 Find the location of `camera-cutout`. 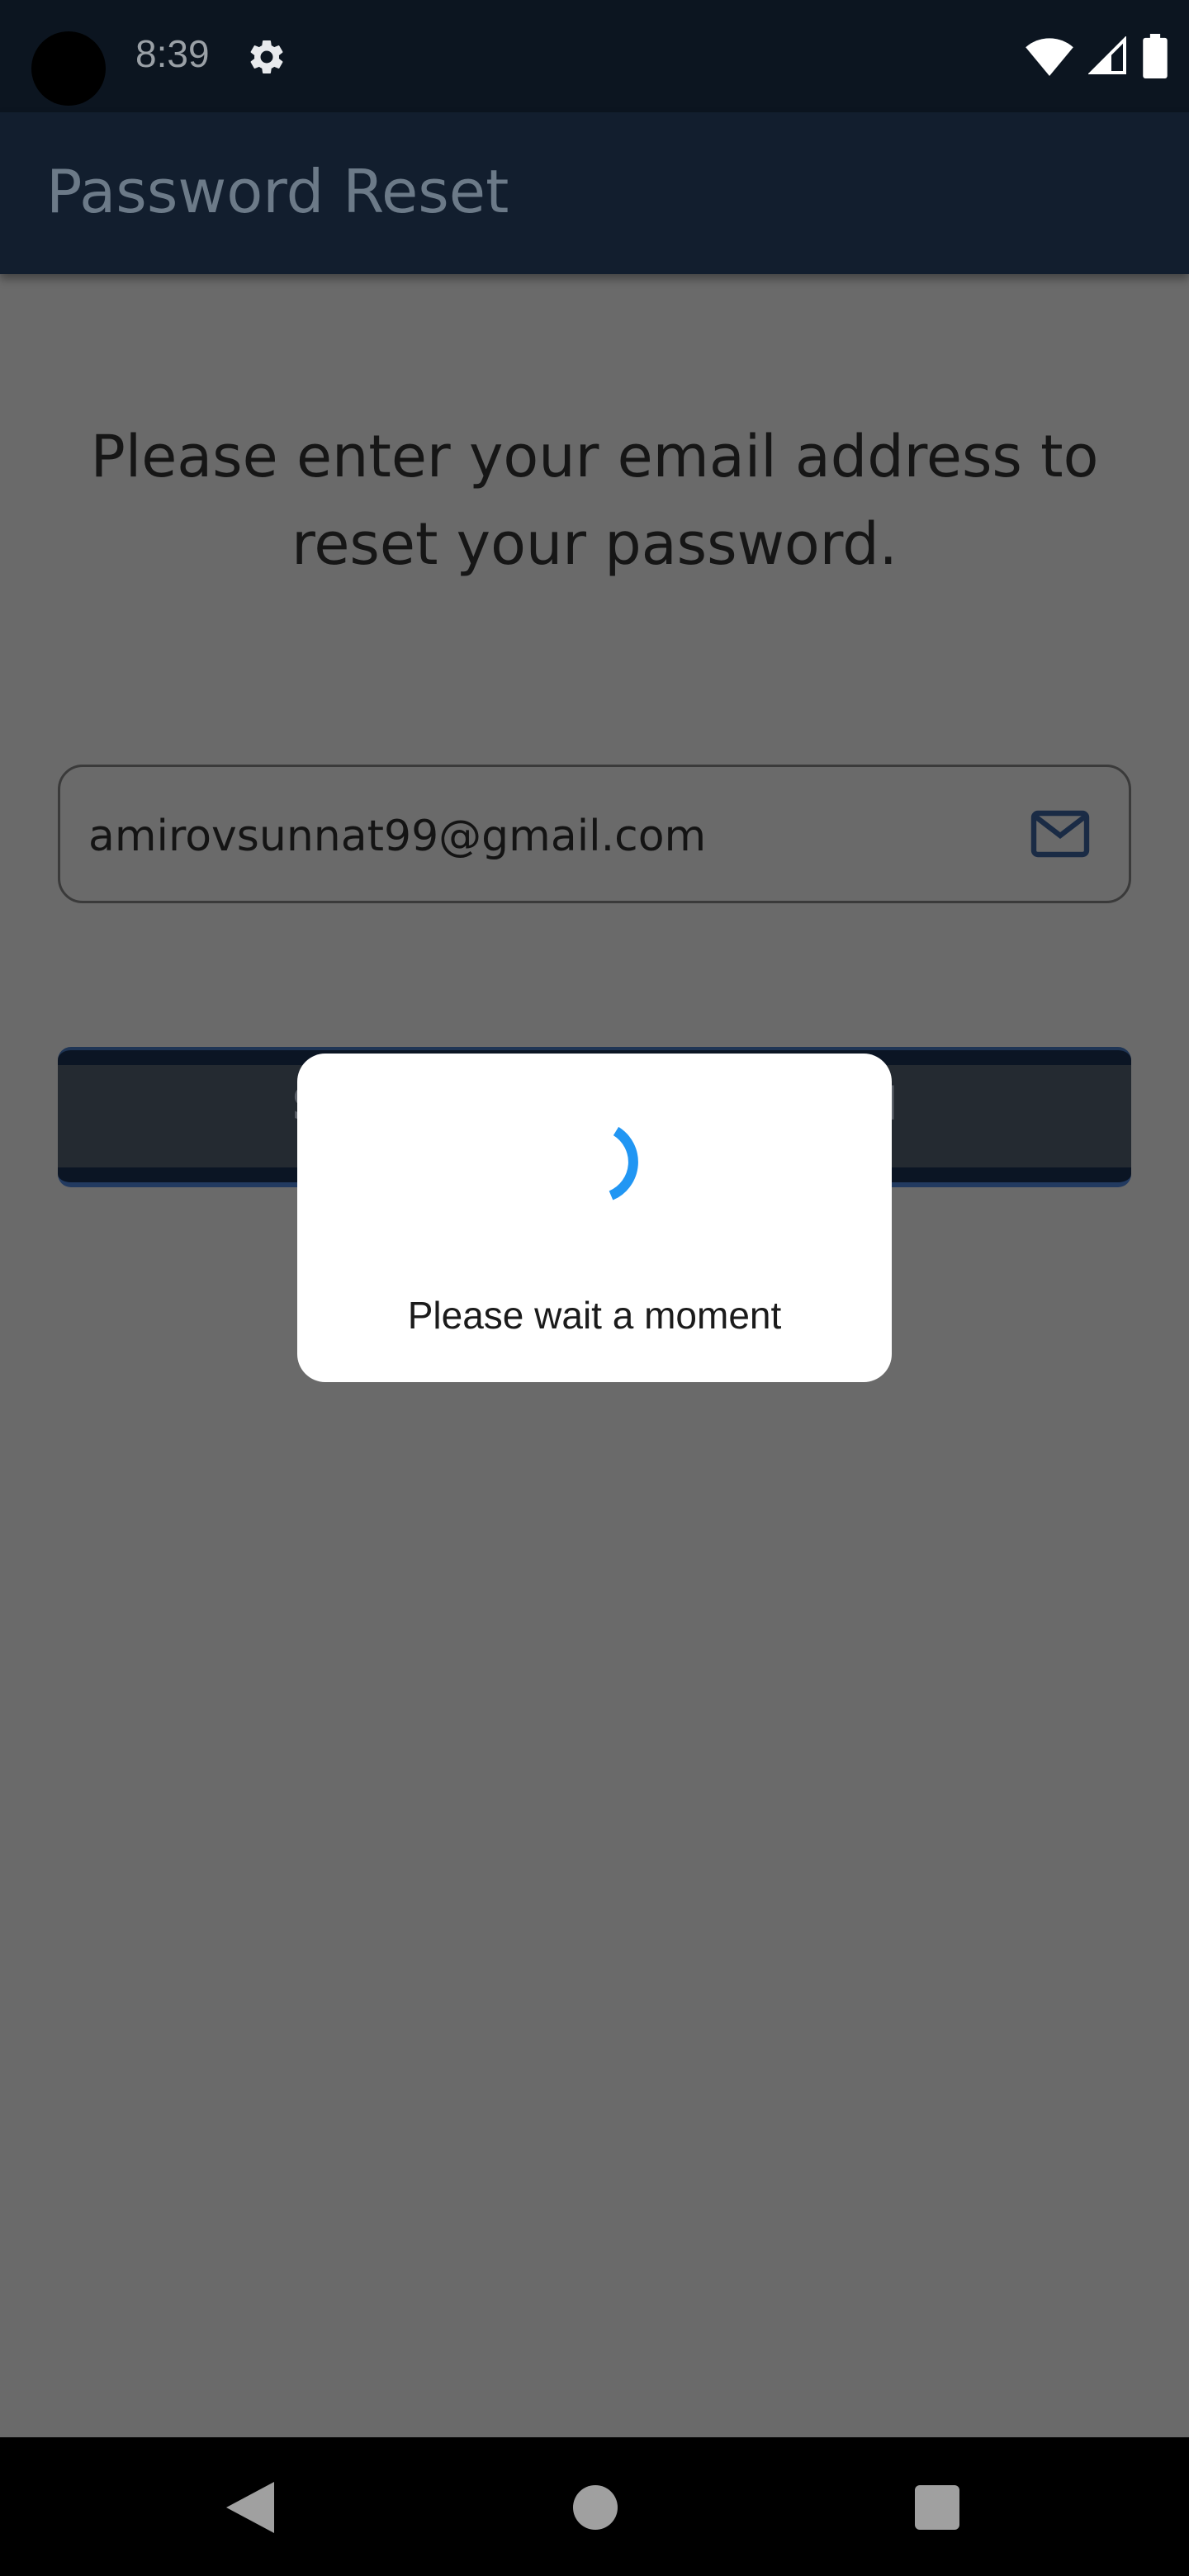

camera-cutout is located at coordinates (68, 68).